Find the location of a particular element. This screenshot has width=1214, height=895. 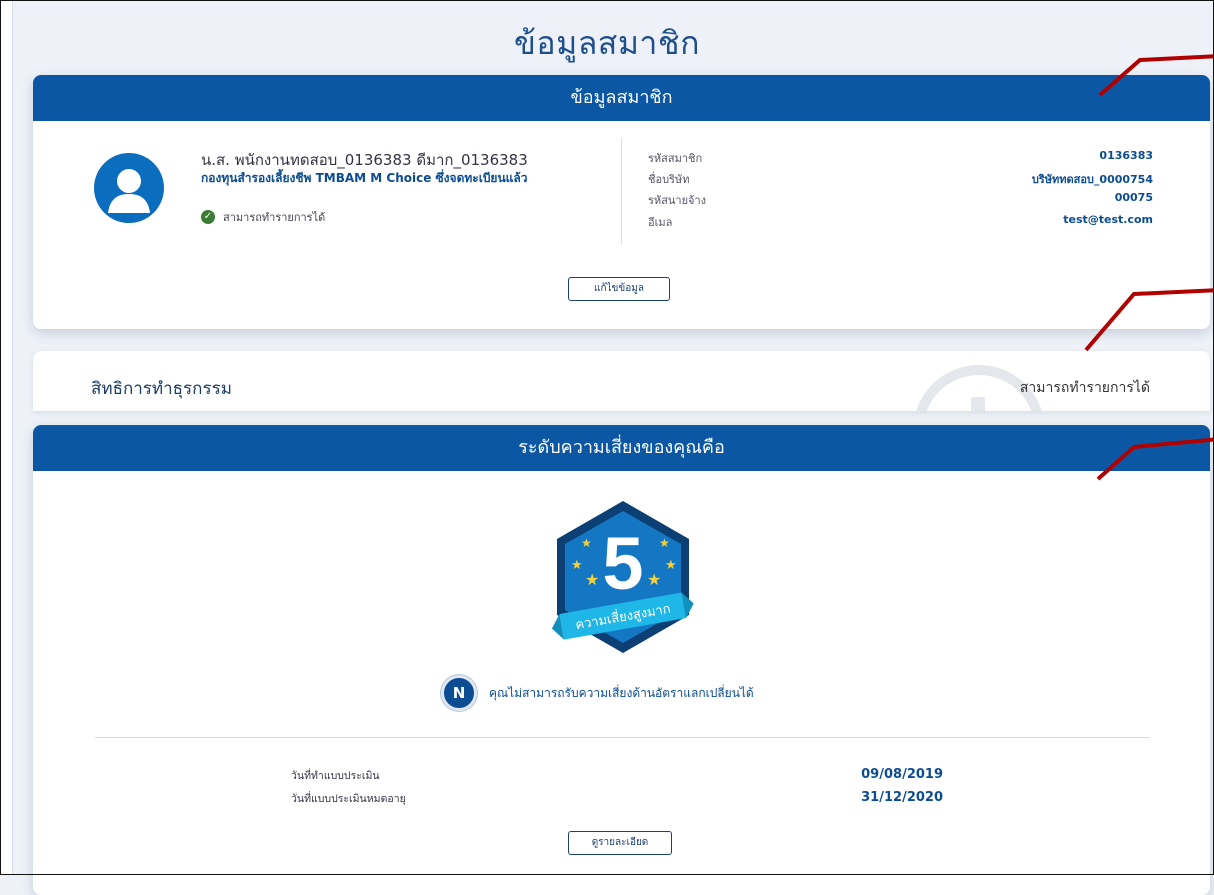

member-status-text: สามารถทำรายการได้ is located at coordinates (274, 217).